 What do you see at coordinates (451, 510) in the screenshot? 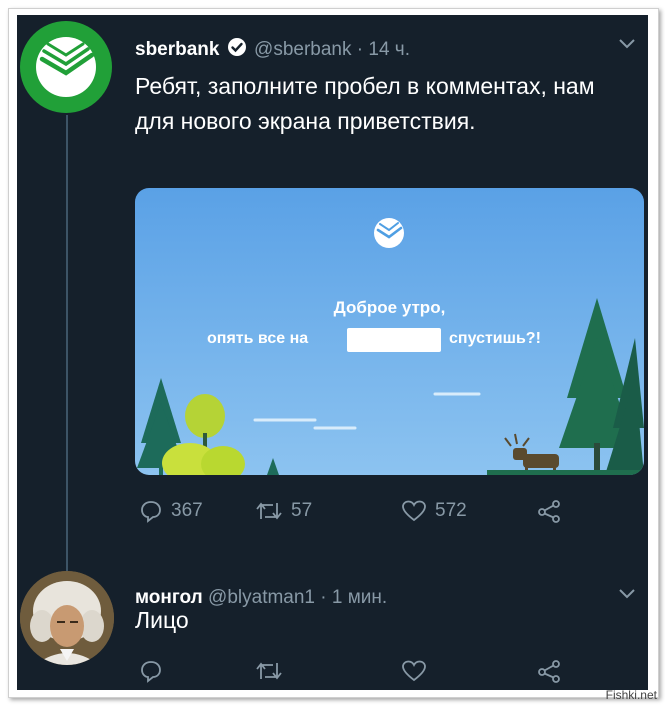
I see `like-count: 572` at bounding box center [451, 510].